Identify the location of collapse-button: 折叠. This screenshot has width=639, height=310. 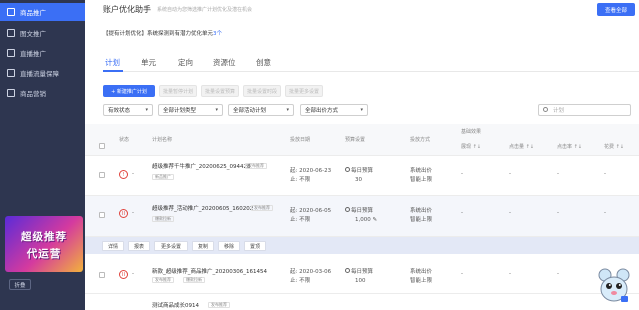
(20, 284).